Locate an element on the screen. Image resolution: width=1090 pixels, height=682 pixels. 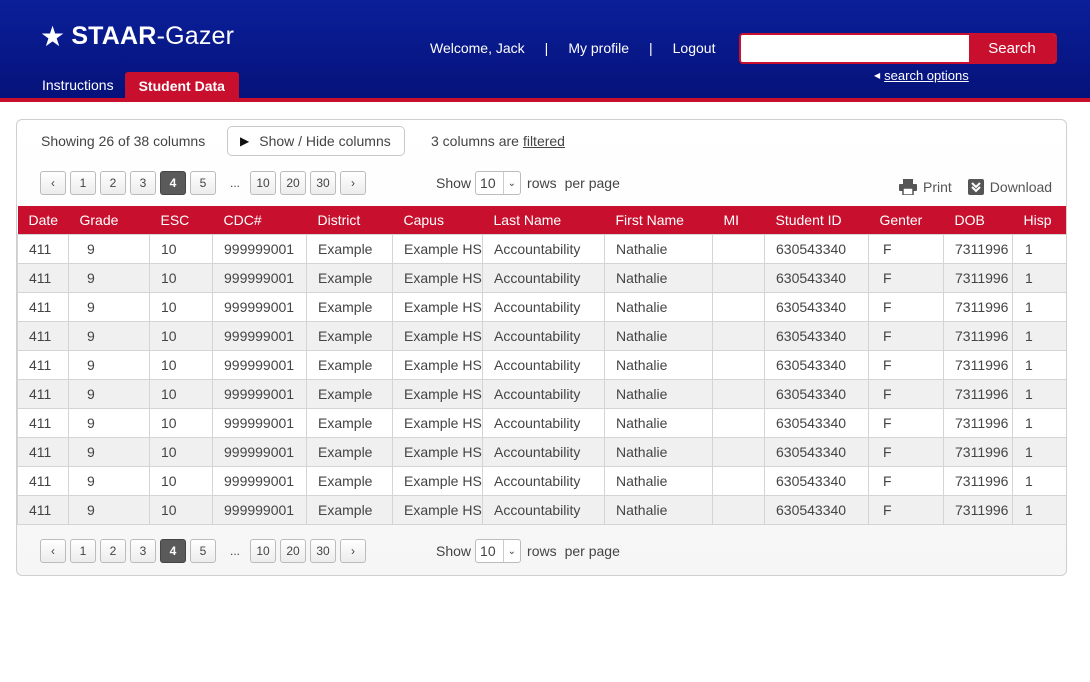
table-actions: Print Download is located at coordinates (982, 187).